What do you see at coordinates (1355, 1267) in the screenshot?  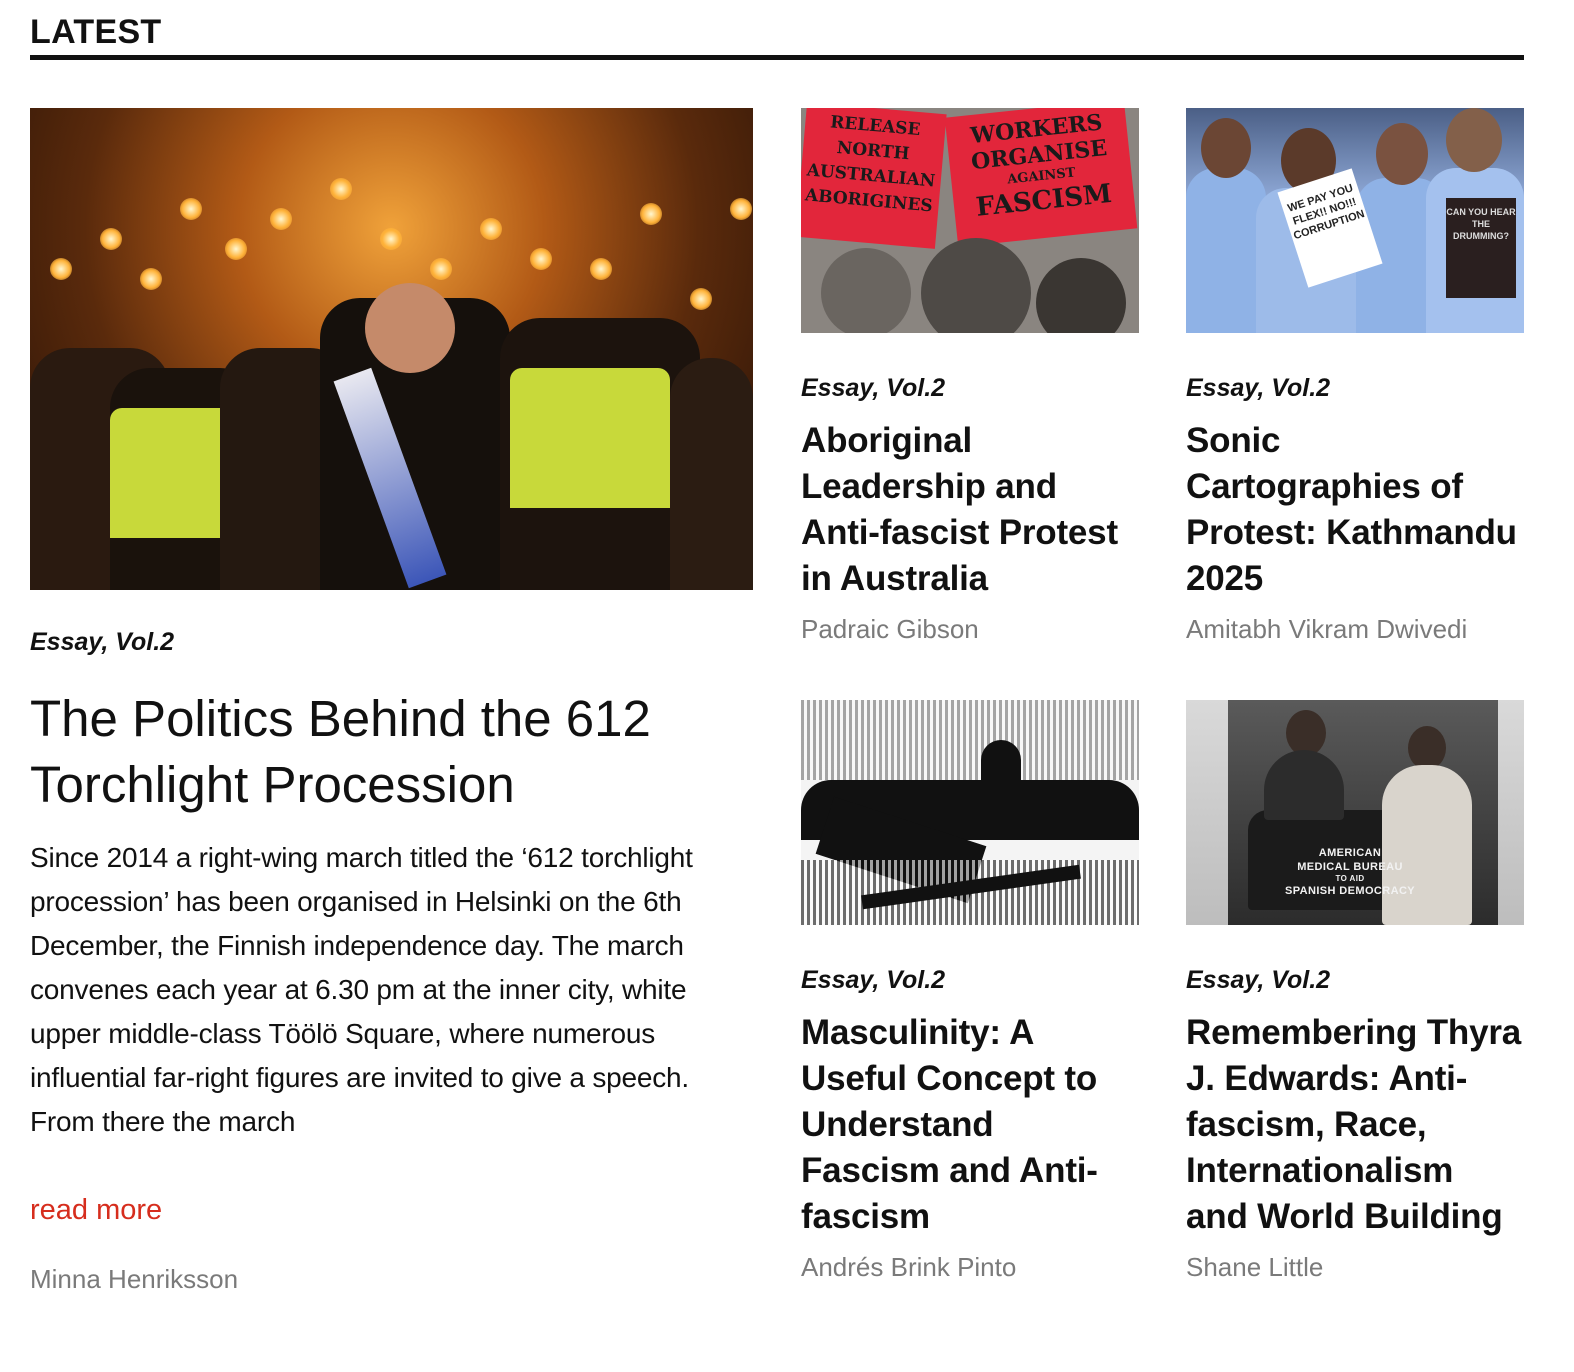 I see `card-author: Shane Little` at bounding box center [1355, 1267].